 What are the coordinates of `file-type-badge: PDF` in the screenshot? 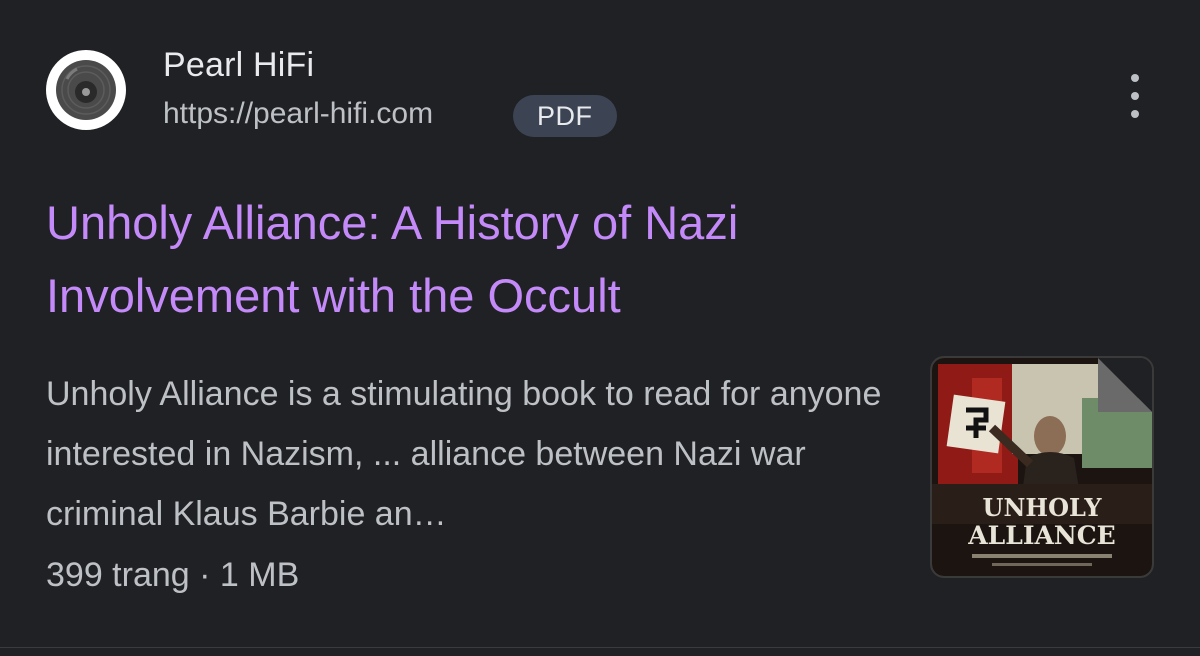 It's located at (565, 116).